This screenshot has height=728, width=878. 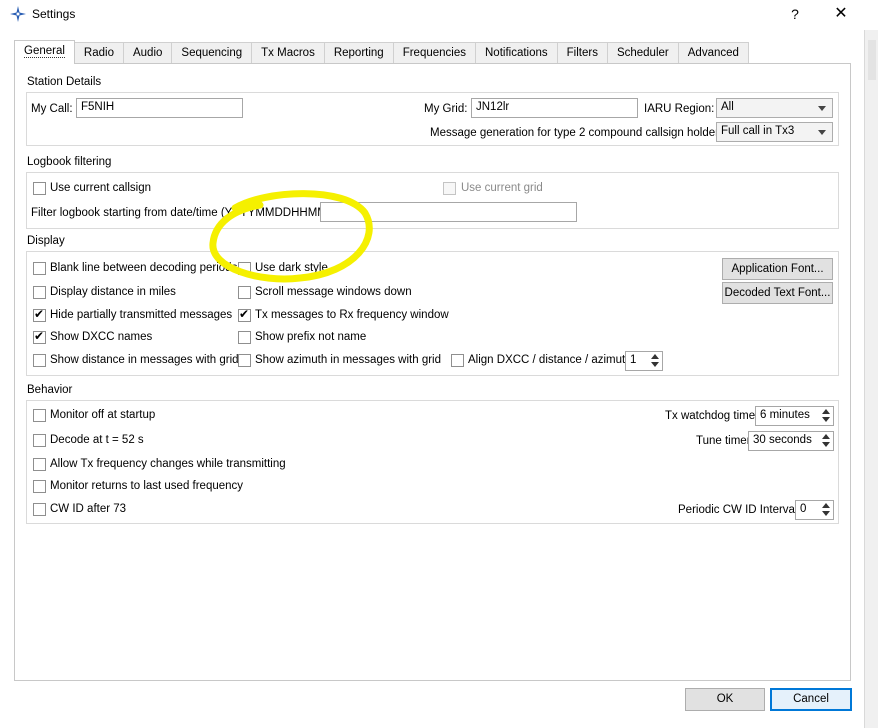 I want to click on monitor-returns-label: Monitor returns to last used frequency, so click(x=147, y=486).